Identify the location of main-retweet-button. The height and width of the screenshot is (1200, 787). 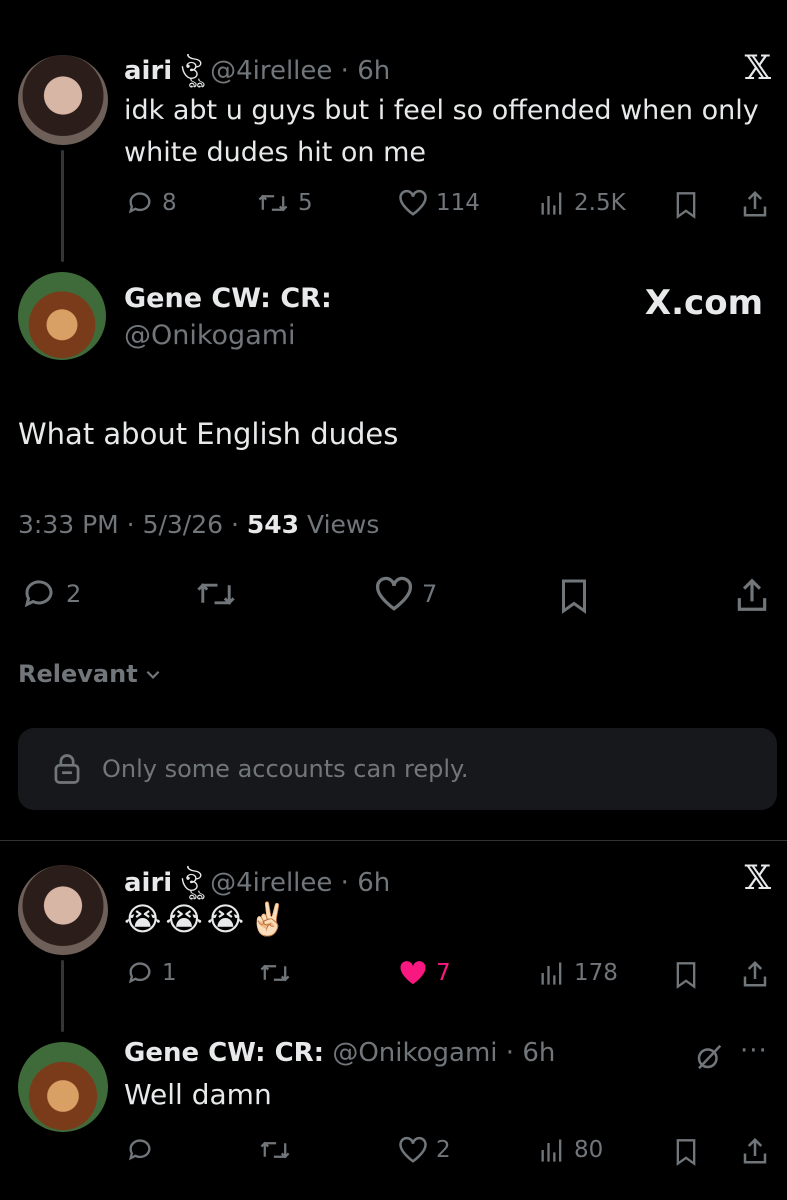
(216, 594).